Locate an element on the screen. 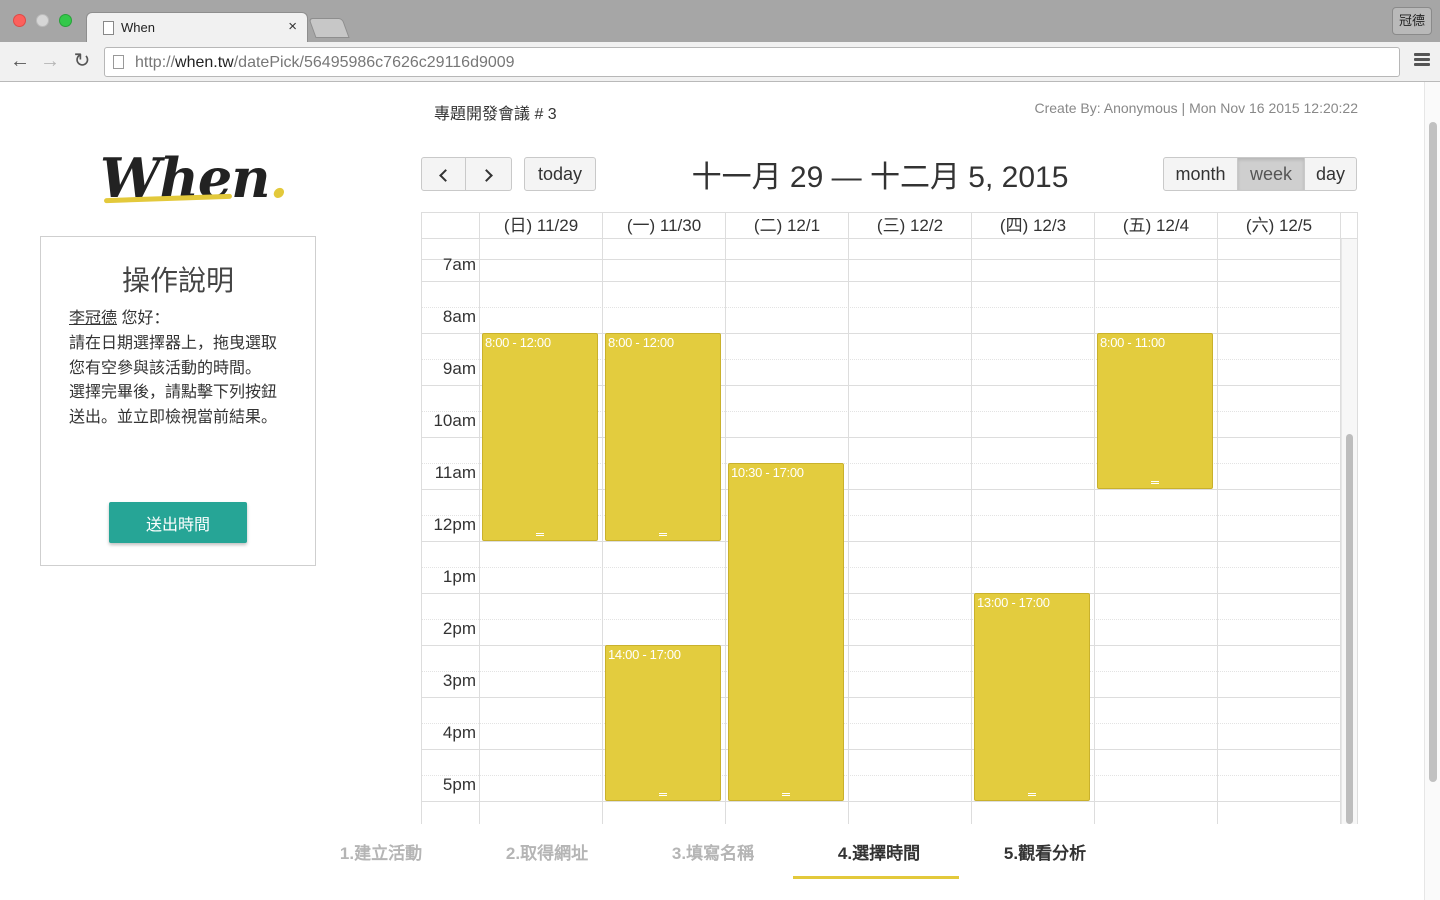 The image size is (1440, 900). reload-icon: ↻ is located at coordinates (82, 61).